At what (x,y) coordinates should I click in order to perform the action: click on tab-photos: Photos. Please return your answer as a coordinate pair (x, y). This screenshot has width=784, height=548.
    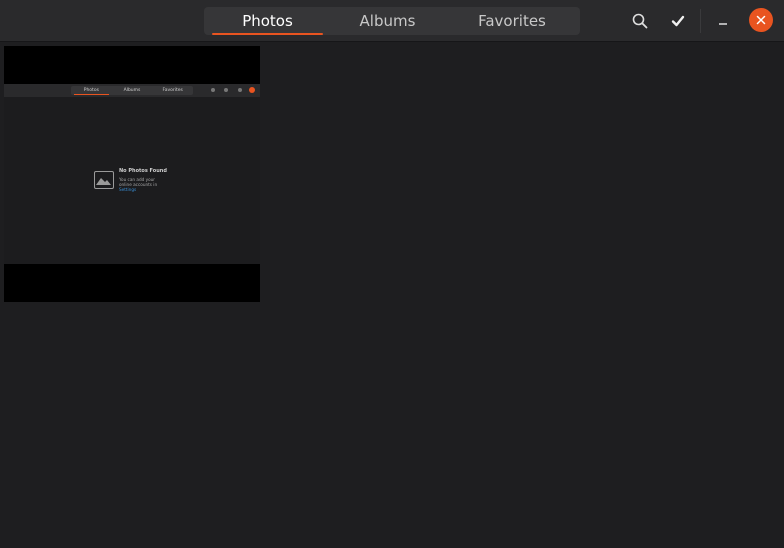
    Looking at the image, I should click on (267, 21).